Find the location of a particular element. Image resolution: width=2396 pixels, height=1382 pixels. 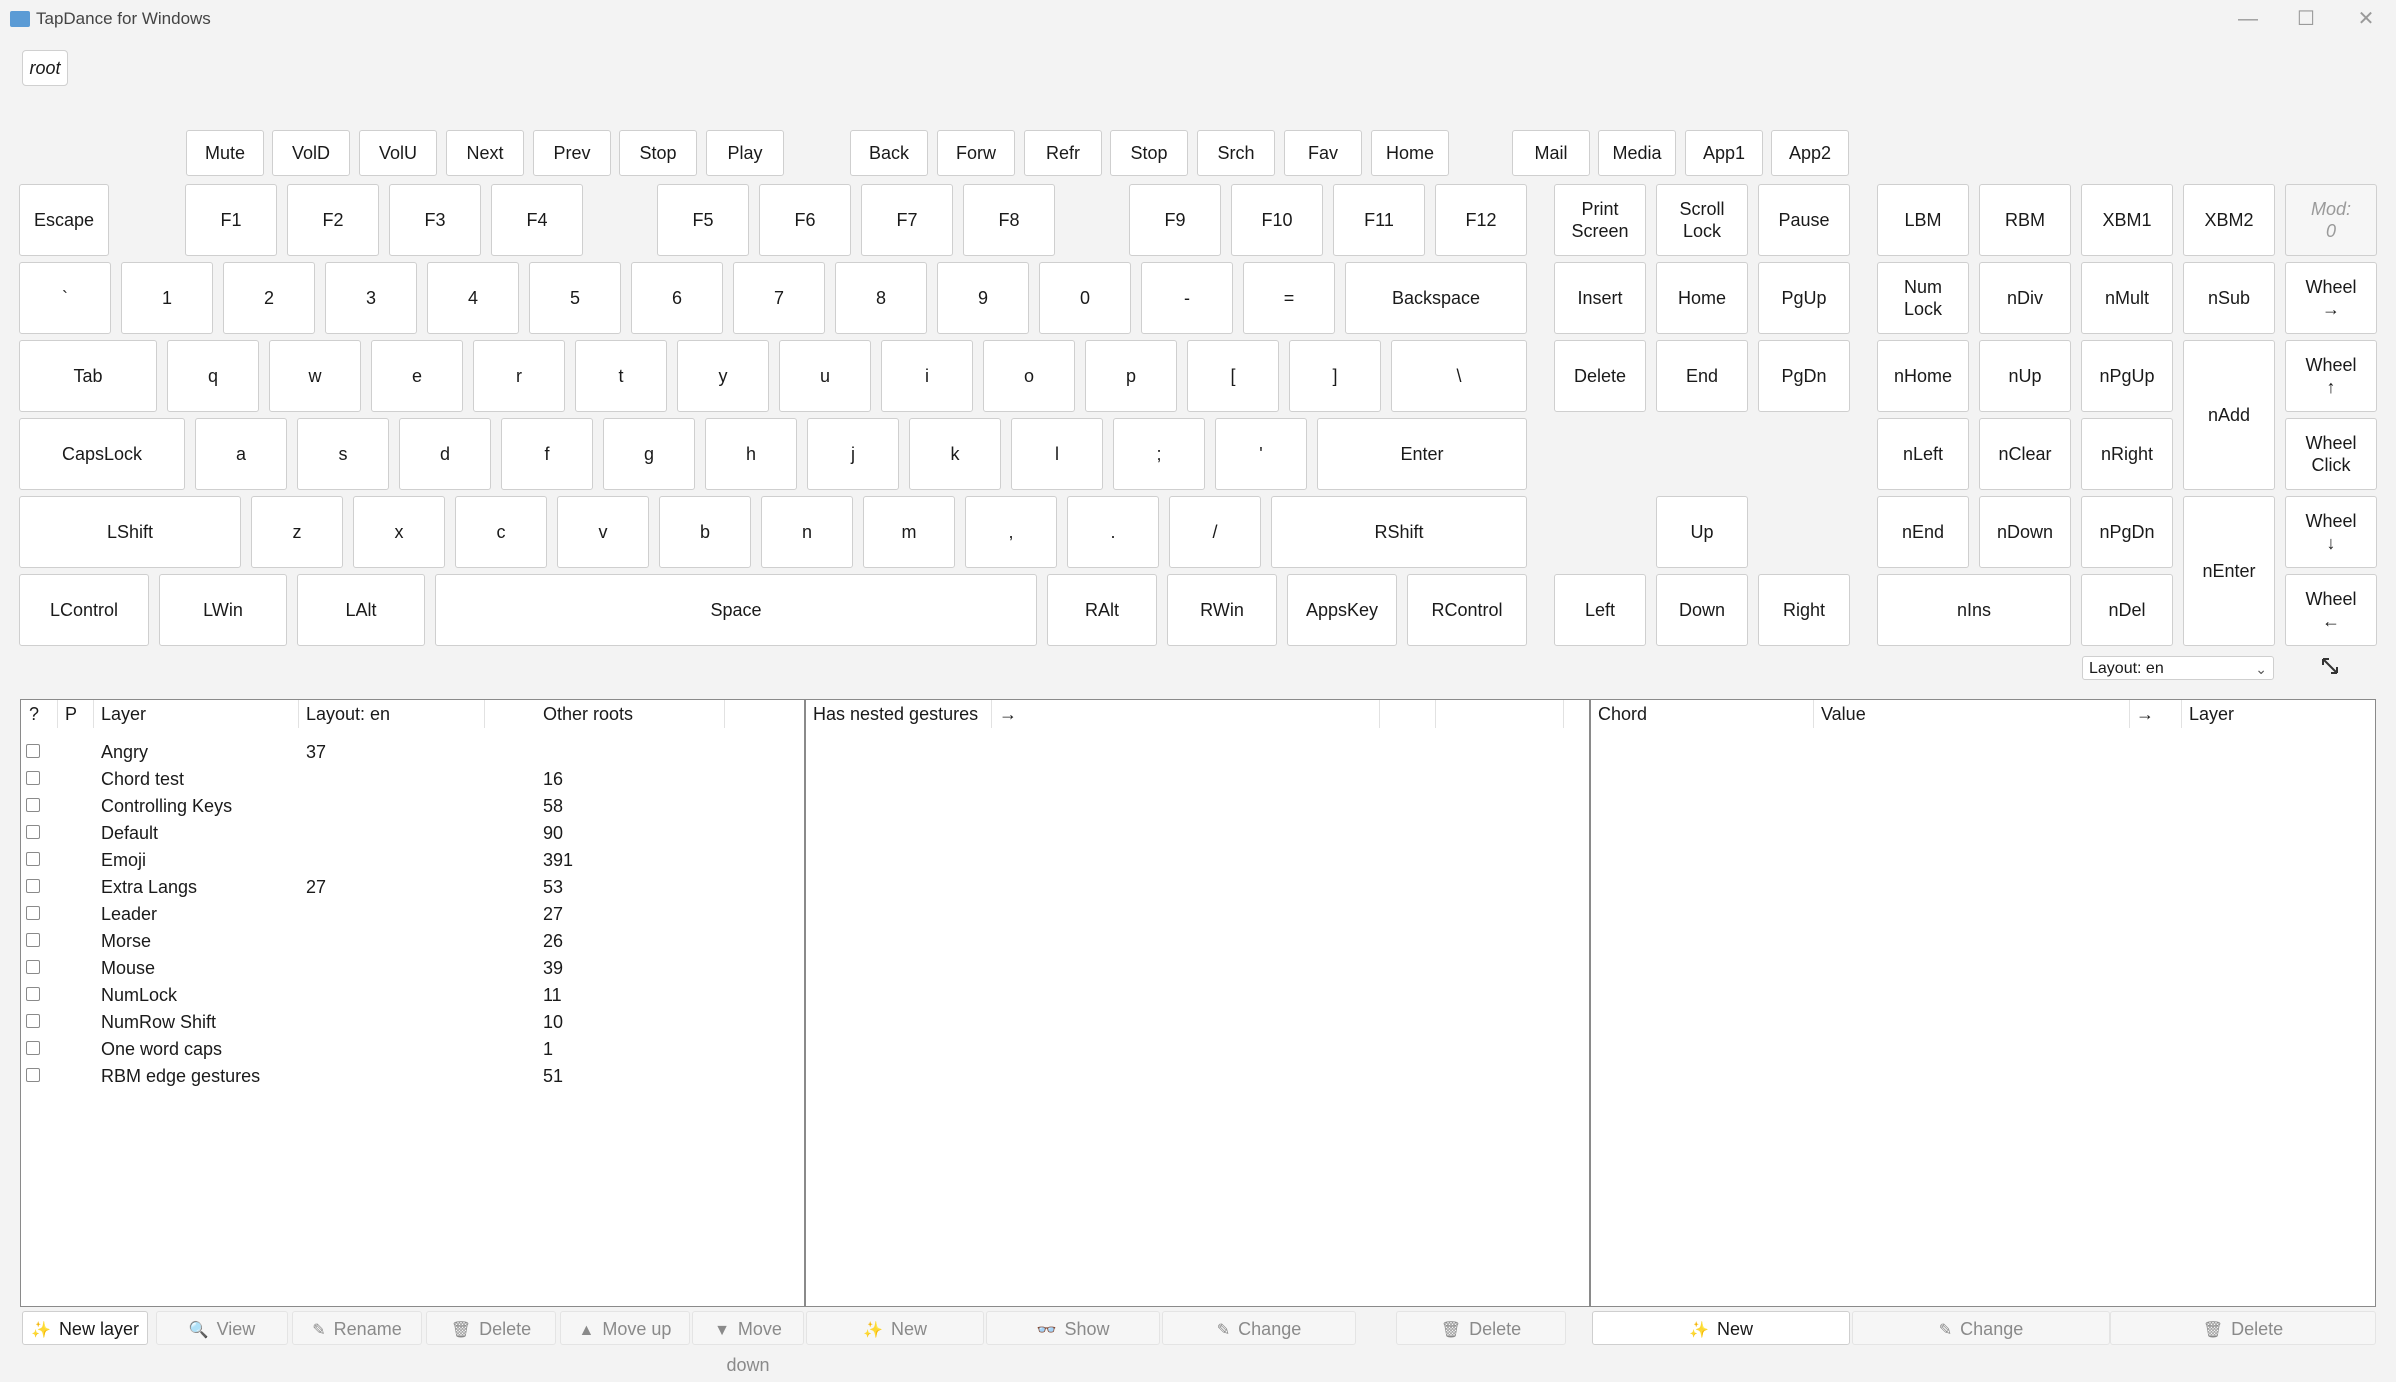

key-insert: Insert is located at coordinates (1600, 298).